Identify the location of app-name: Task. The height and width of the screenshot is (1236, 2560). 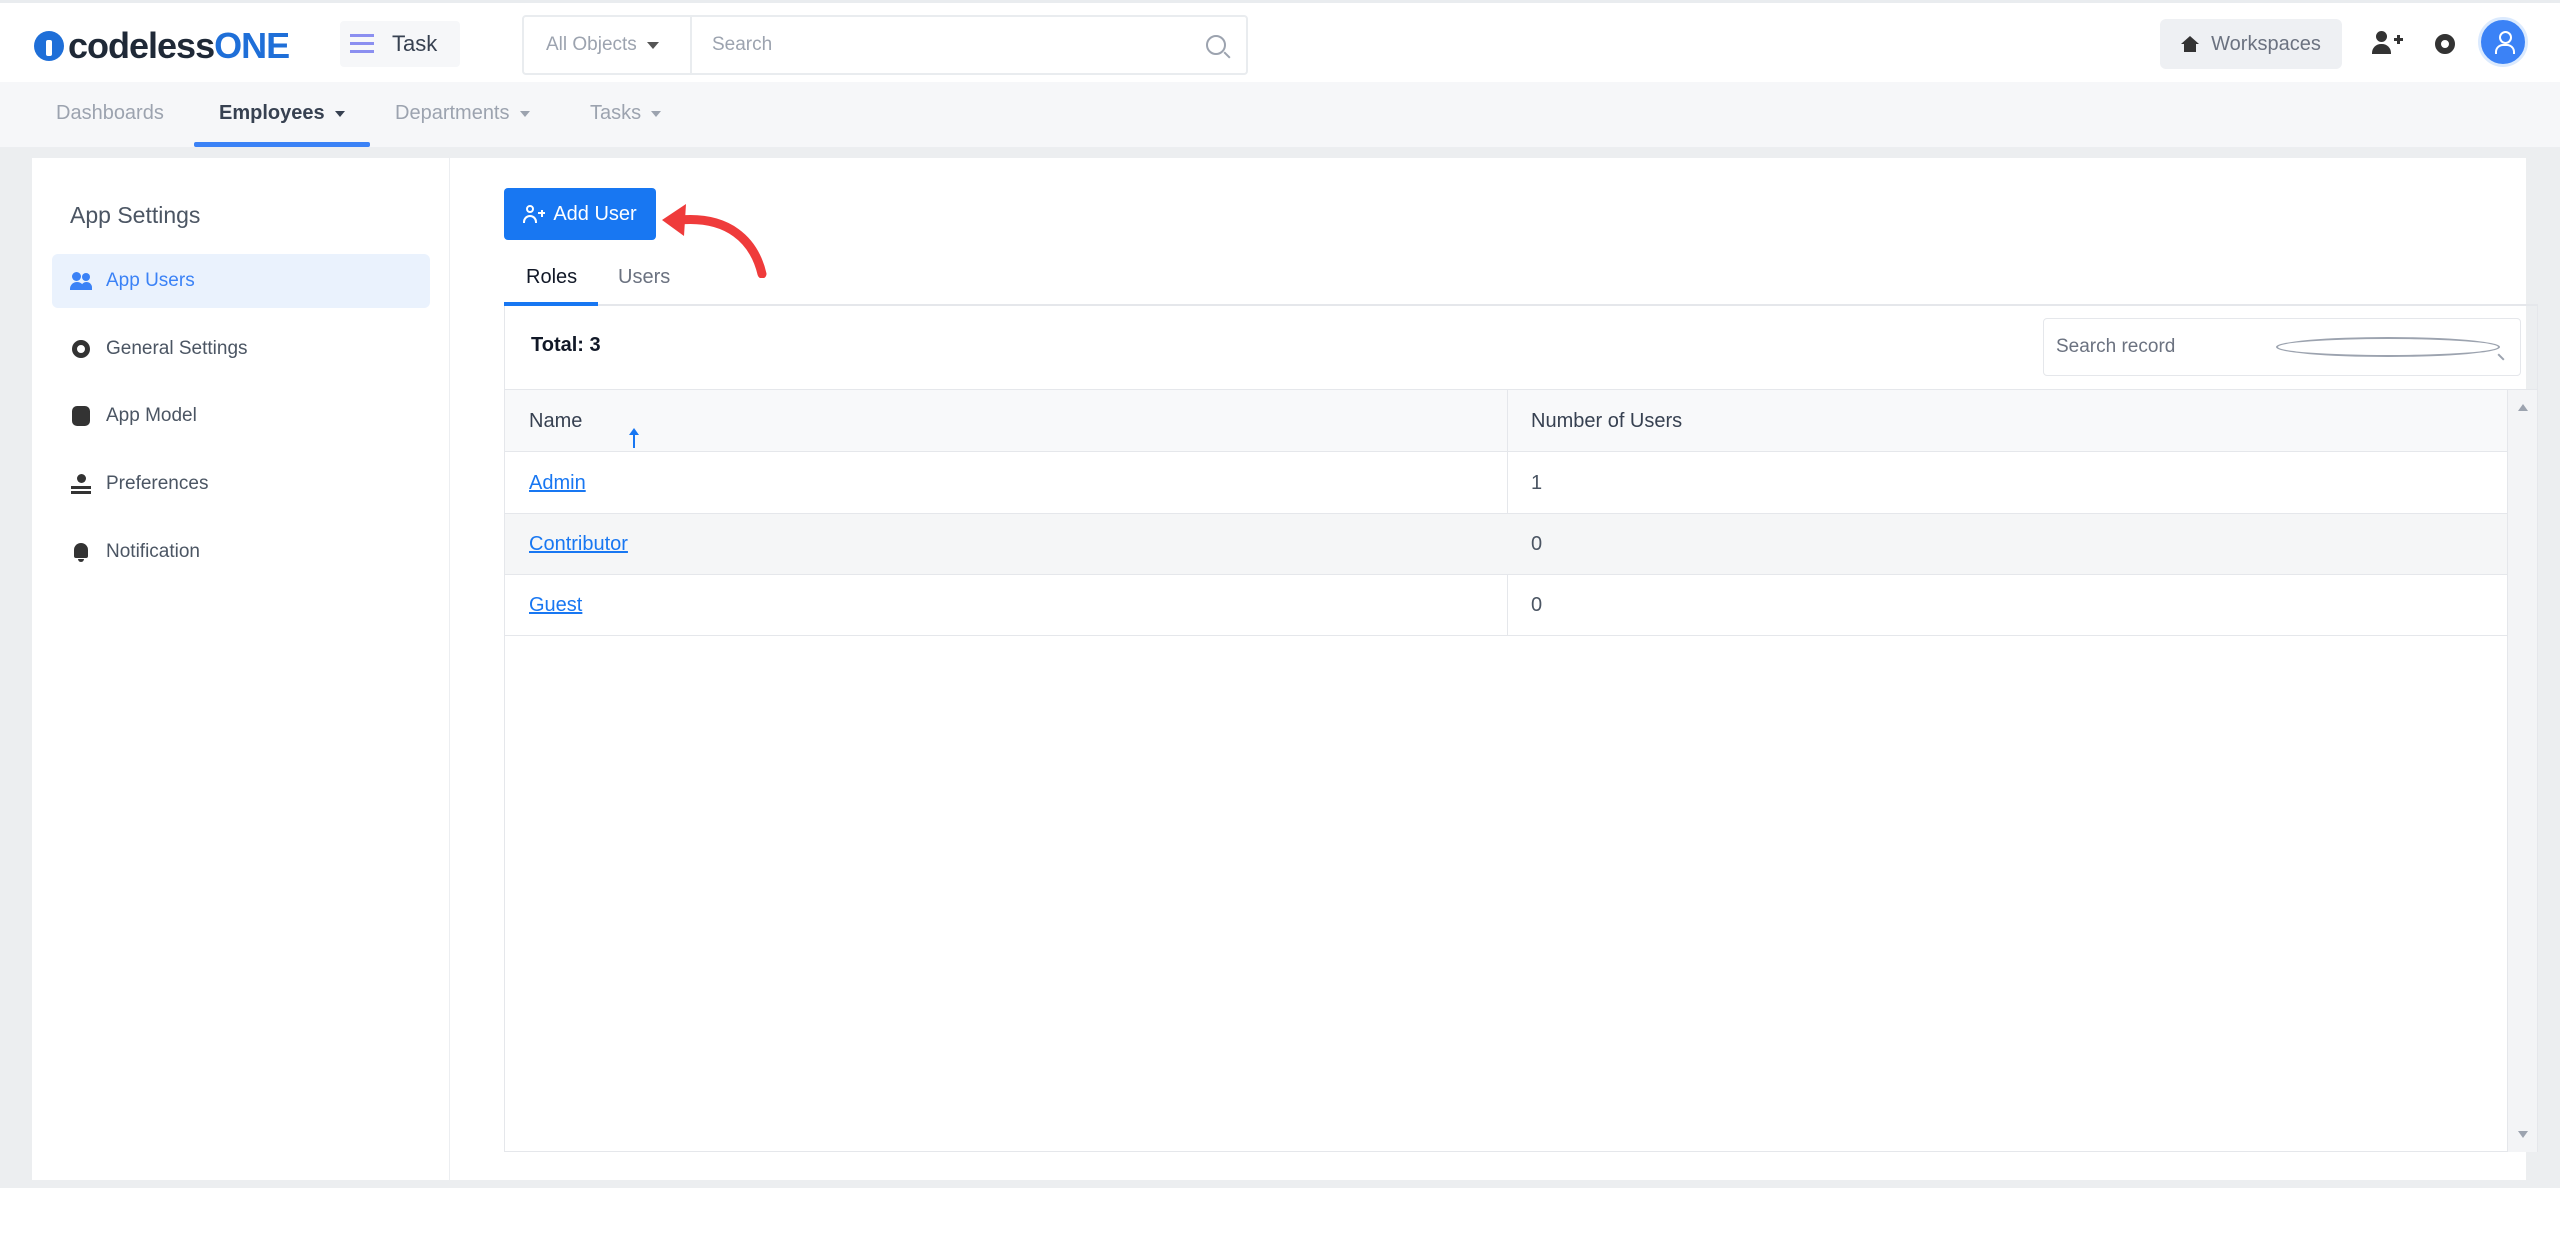
(415, 43).